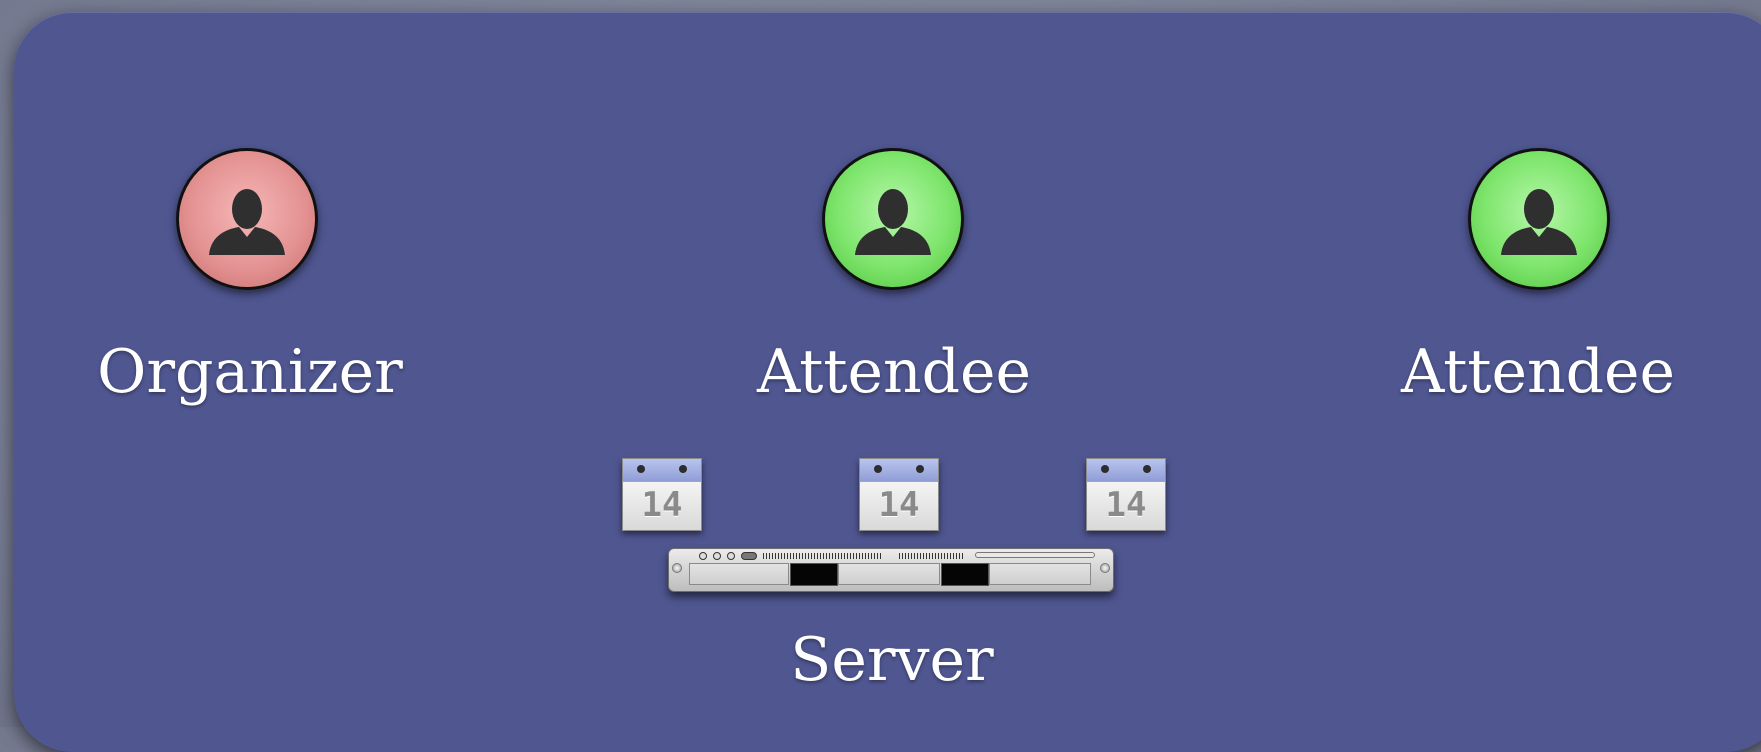 This screenshot has width=1761, height=752. What do you see at coordinates (894, 372) in the screenshot?
I see `attendee-1-label: Attendee` at bounding box center [894, 372].